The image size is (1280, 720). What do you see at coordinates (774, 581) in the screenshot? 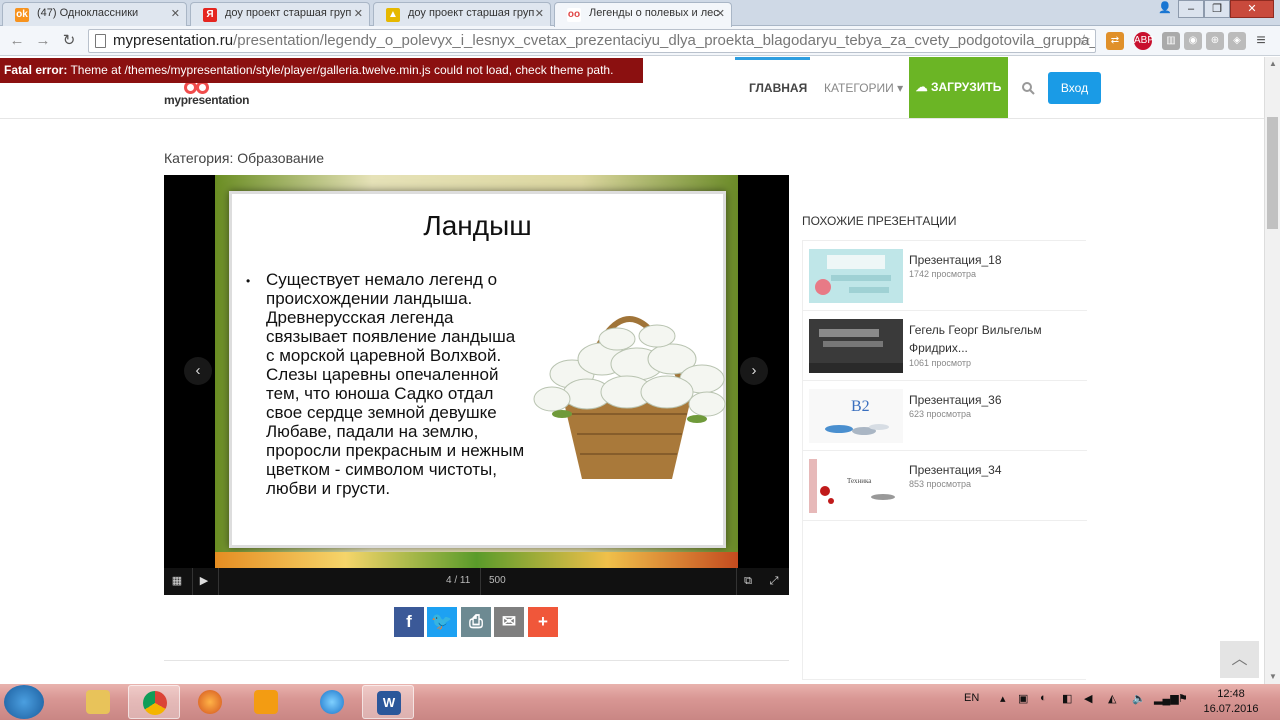
I see `fullscreen-icon: ⤢` at bounding box center [774, 581].